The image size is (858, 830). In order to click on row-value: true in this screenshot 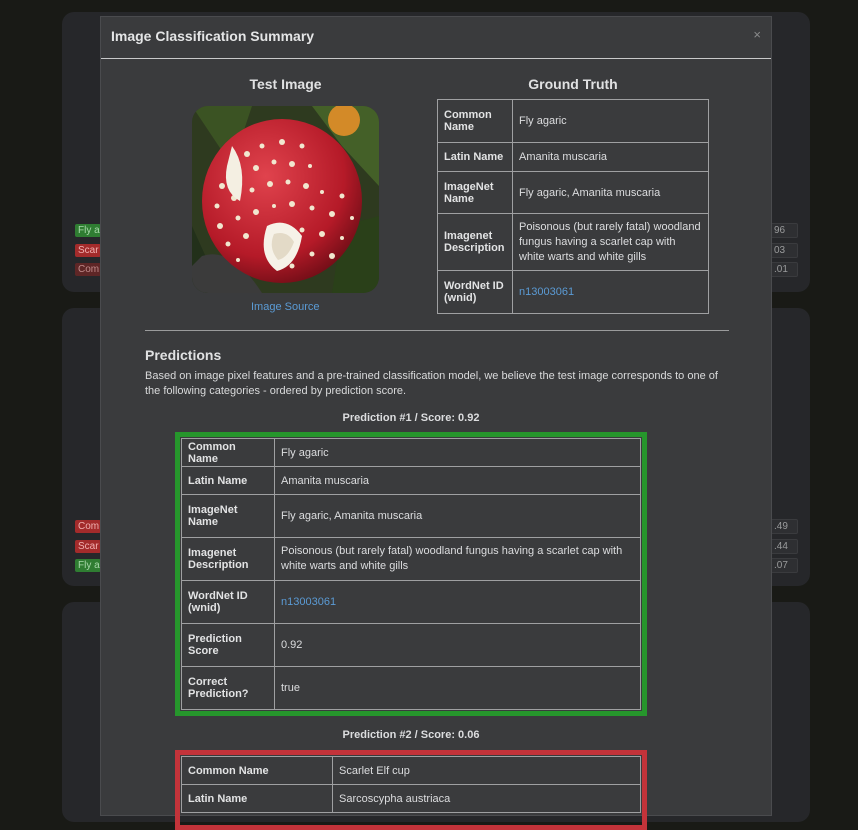, I will do `click(457, 688)`.